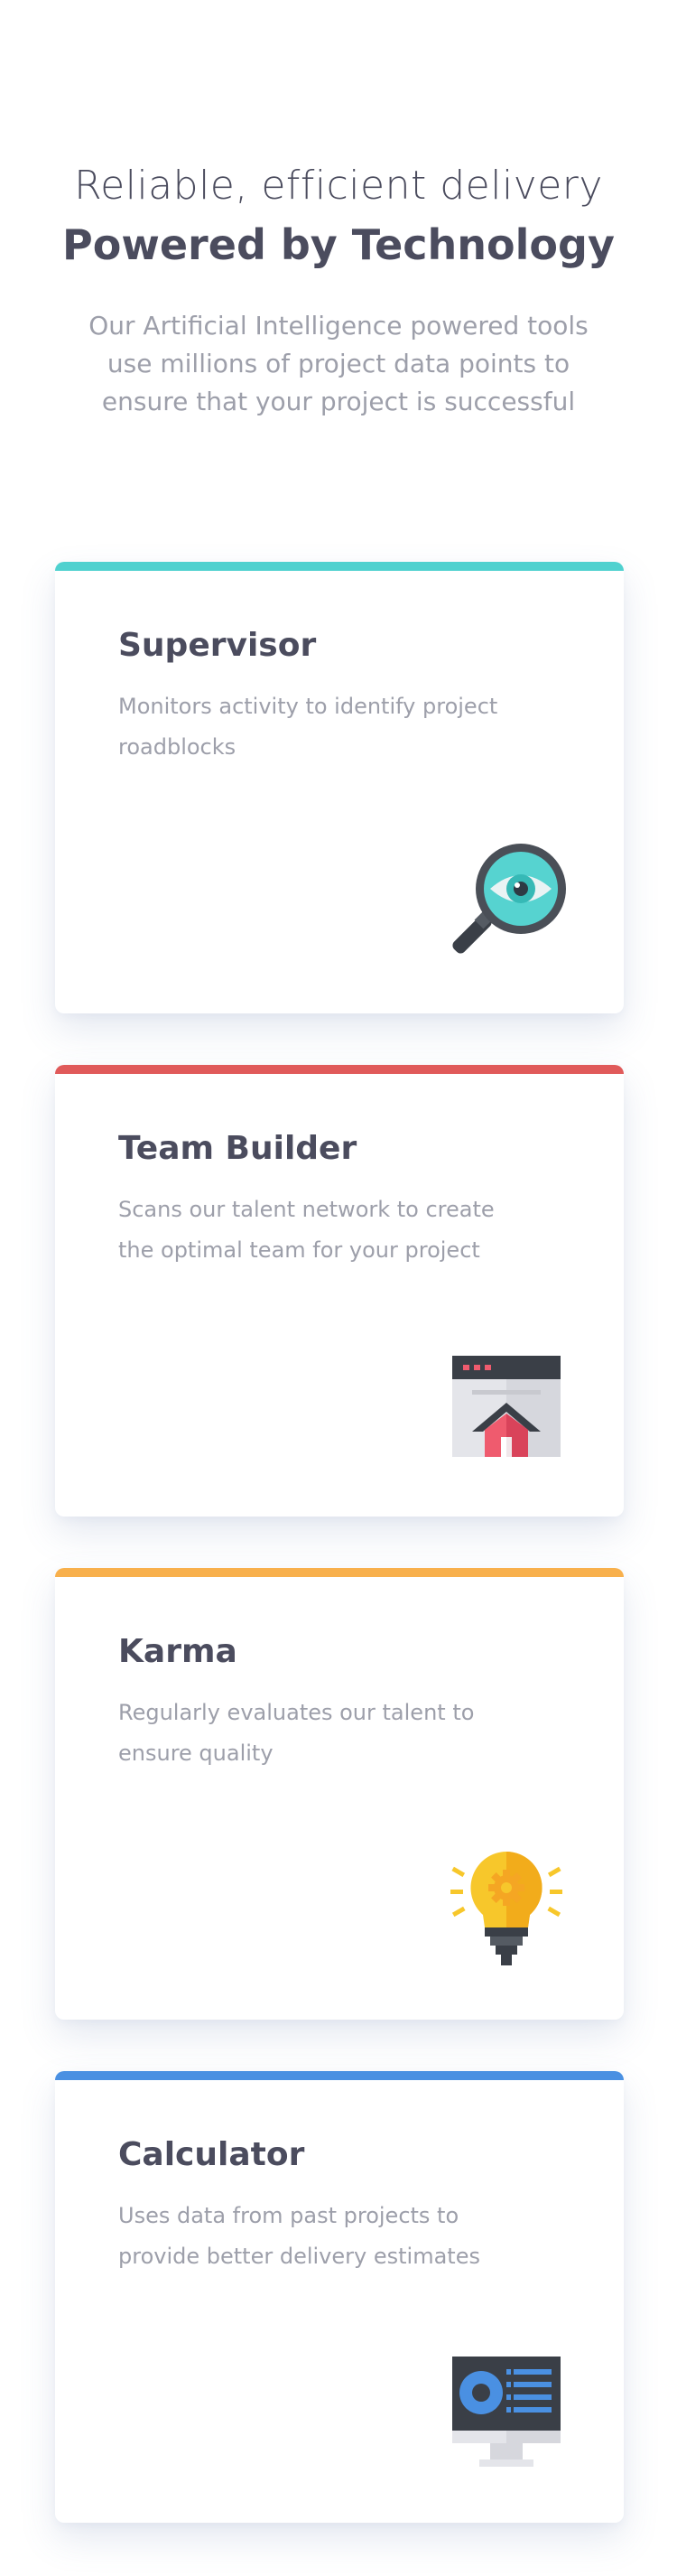 Image resolution: width=677 pixels, height=2576 pixels. What do you see at coordinates (217, 645) in the screenshot?
I see `card-title: Supervisor` at bounding box center [217, 645].